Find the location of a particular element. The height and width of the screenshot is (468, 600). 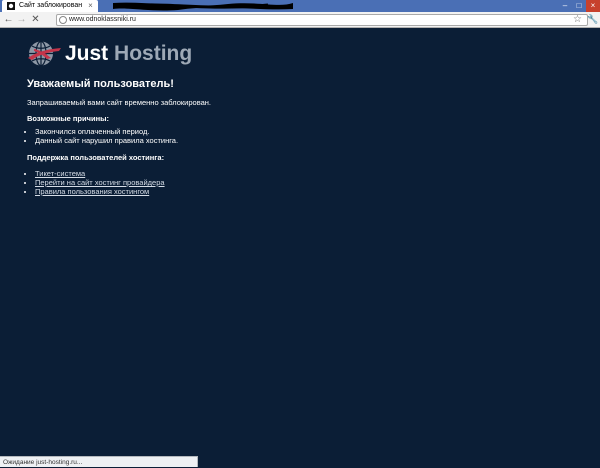

url-text: www.odnoklassniki.ru is located at coordinates (102, 19).